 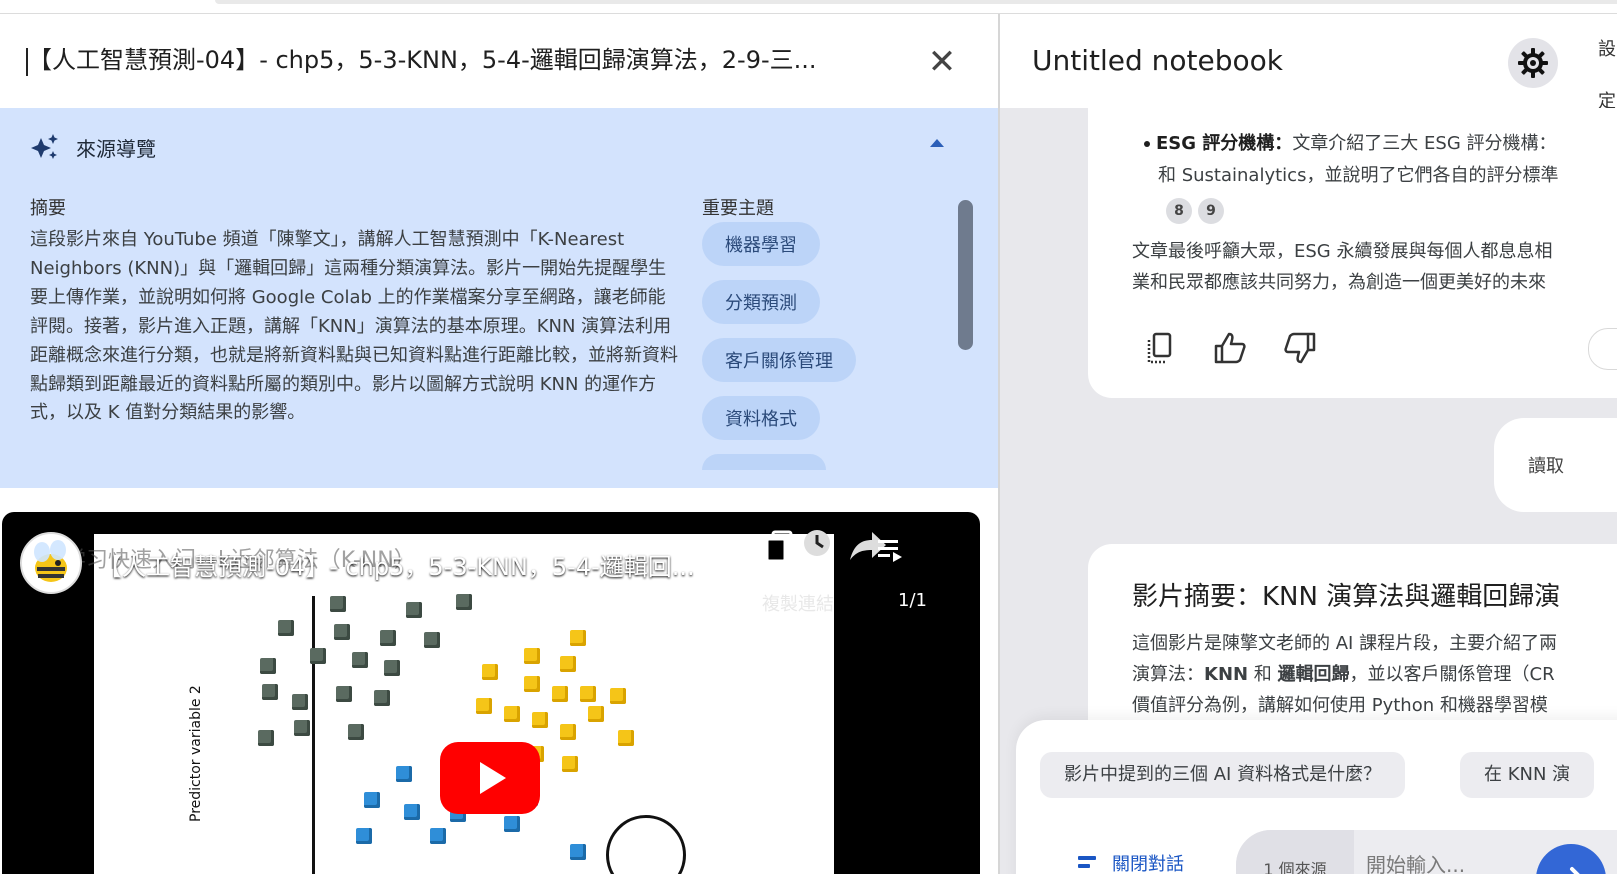 What do you see at coordinates (1339, 282) in the screenshot?
I see `paragraph-line: 業和民眾都應該共同努力，為創造一個更美好的未來` at bounding box center [1339, 282].